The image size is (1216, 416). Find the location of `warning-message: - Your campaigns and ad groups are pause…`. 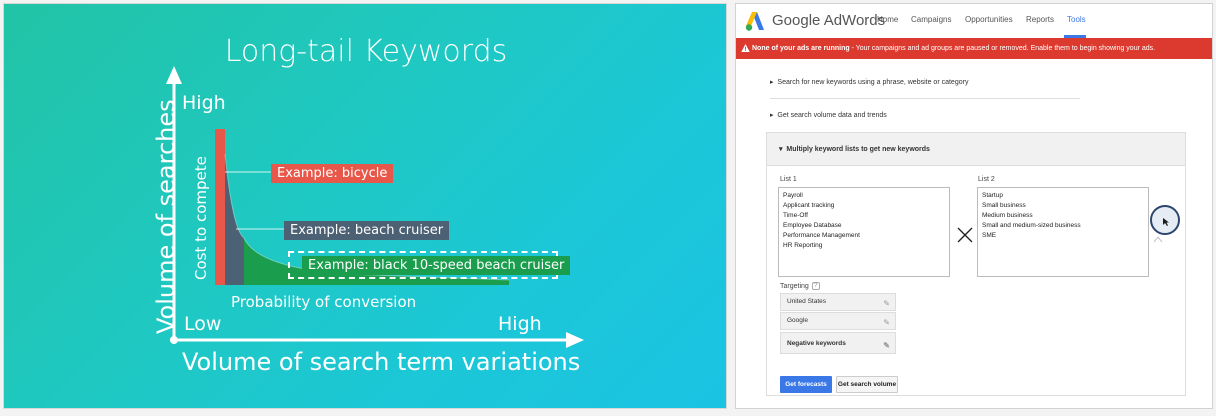

warning-message: - Your campaigns and ad groups are pause… is located at coordinates (1002, 48).